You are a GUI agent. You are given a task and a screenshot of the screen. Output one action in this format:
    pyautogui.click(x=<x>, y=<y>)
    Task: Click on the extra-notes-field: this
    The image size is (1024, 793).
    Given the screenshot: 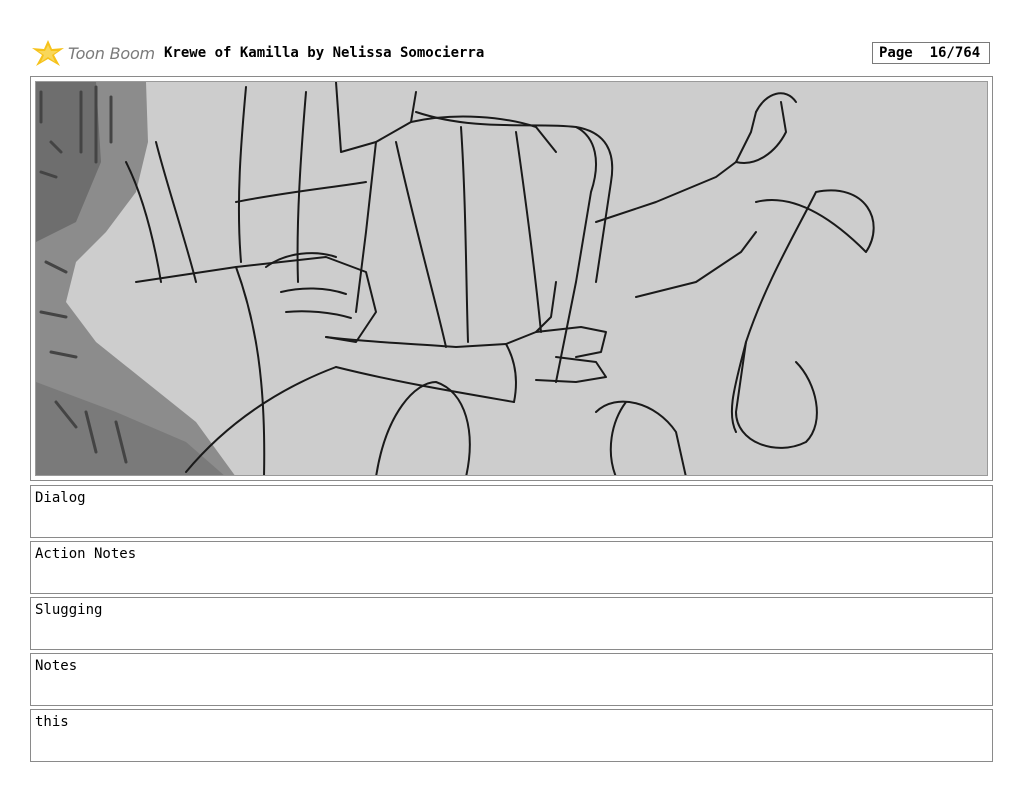 What is the action you would take?
    pyautogui.click(x=511, y=735)
    